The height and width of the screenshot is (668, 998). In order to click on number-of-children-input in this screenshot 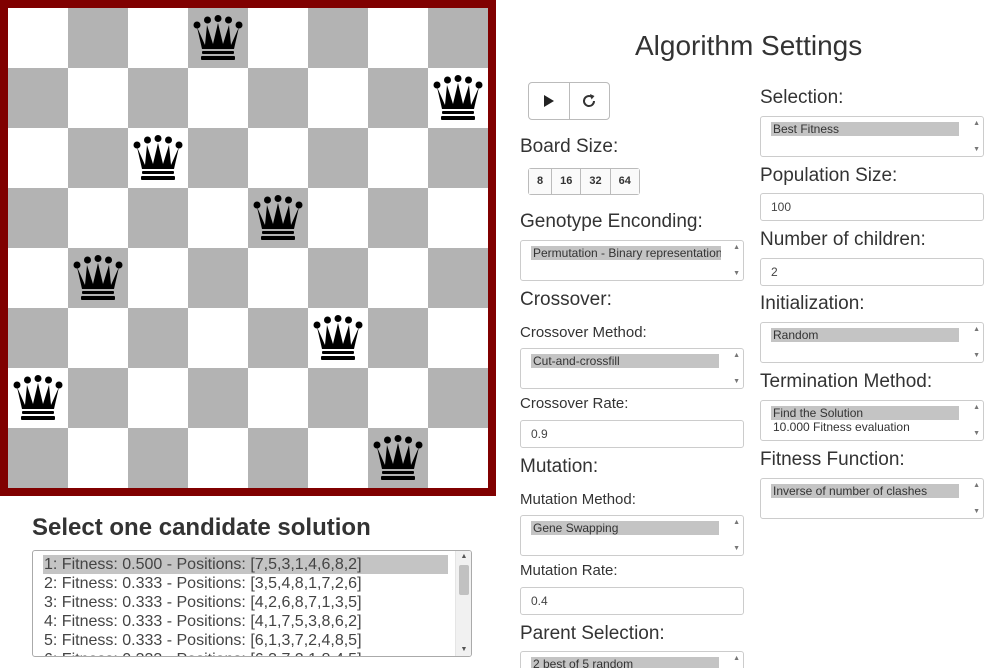, I will do `click(872, 272)`.